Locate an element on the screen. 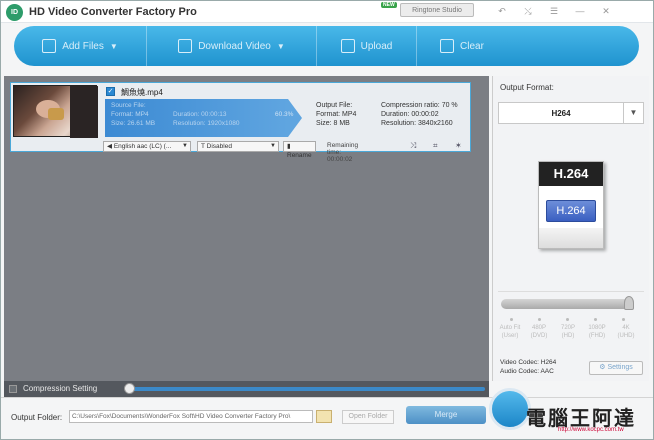  settings-button: ⚙ Settings is located at coordinates (616, 368).